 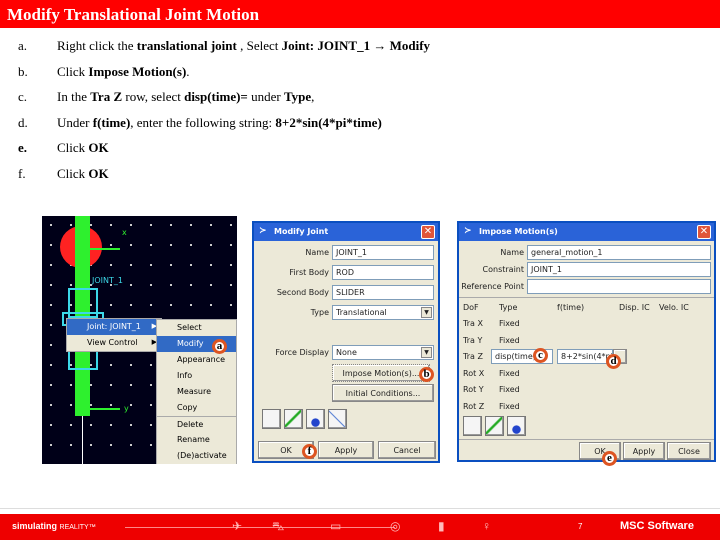 What do you see at coordinates (689, 451) in the screenshot?
I see `close-dialog-button: Close` at bounding box center [689, 451].